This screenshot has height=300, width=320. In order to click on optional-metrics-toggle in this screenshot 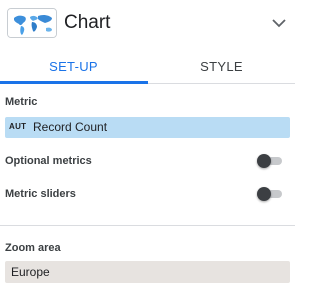, I will do `click(270, 161)`.